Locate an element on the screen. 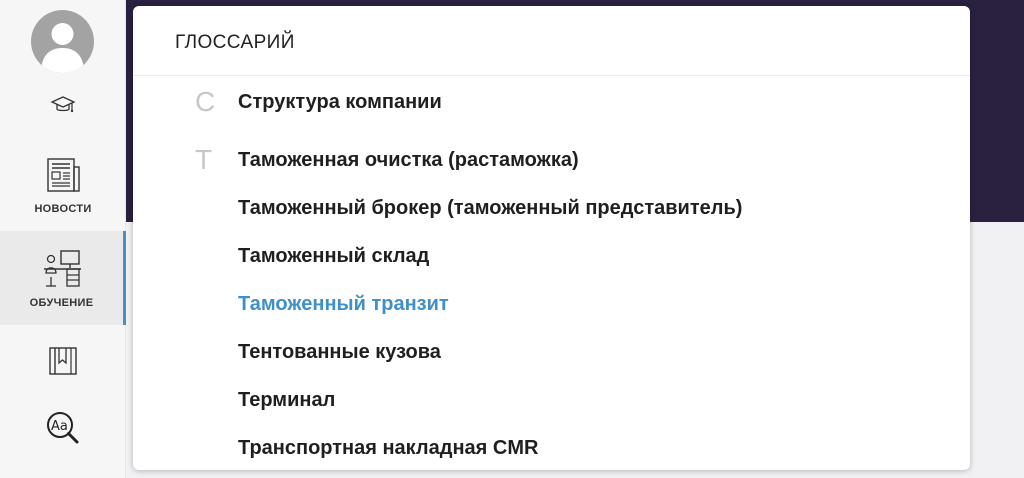  graduation-cap-icon is located at coordinates (63, 104).